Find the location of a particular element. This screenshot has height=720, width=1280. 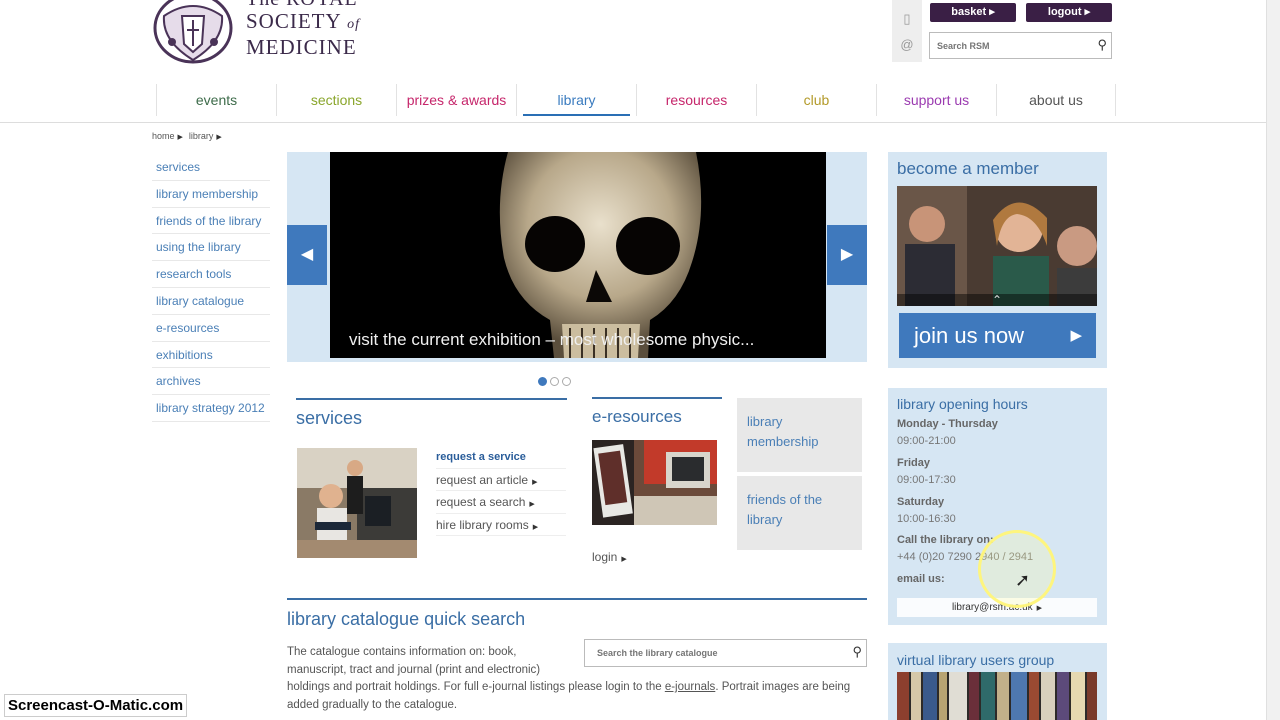

sidemenu-research-tools: research tools is located at coordinates (211, 274).